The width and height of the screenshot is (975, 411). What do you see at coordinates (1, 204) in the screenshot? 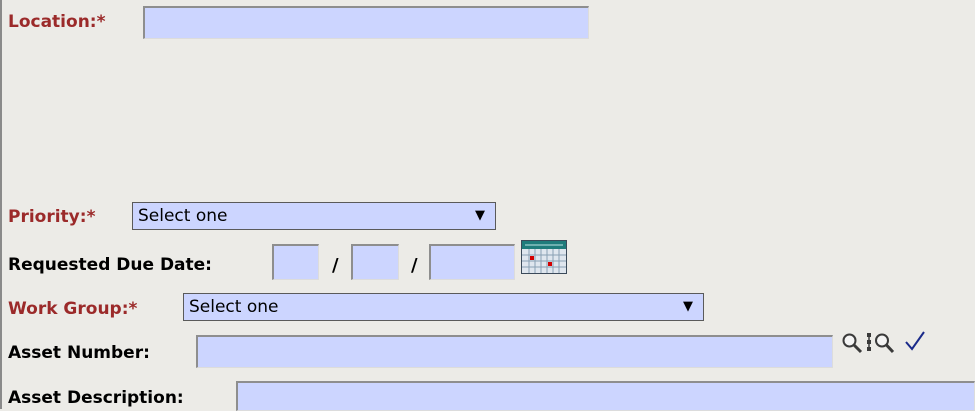
I see `form-left-border` at bounding box center [1, 204].